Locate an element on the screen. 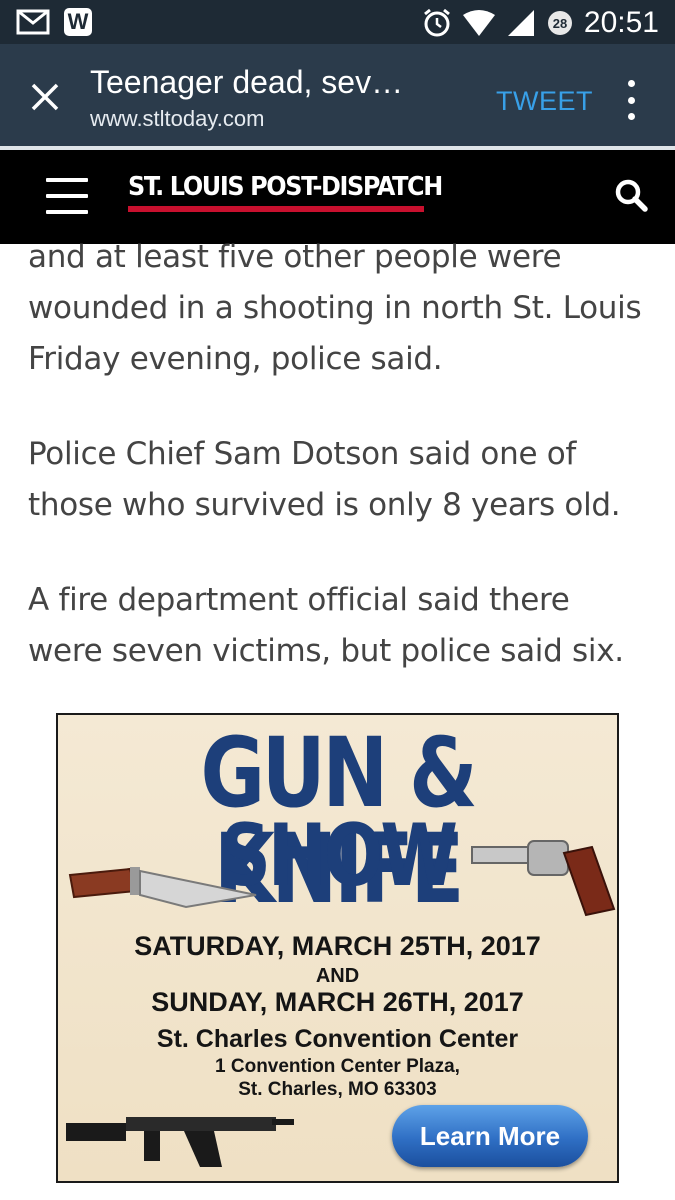  ad-address-line1: 1 Convention Center Plaza, is located at coordinates (337, 1066).